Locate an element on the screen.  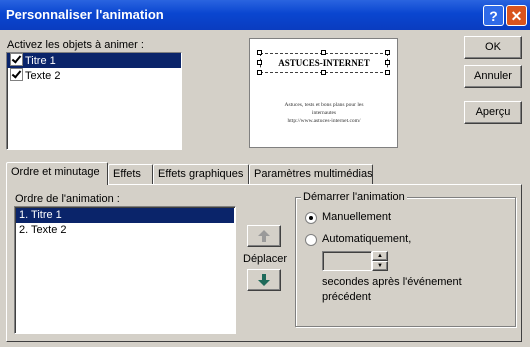
close-icon: ✕ is located at coordinates (516, 16).